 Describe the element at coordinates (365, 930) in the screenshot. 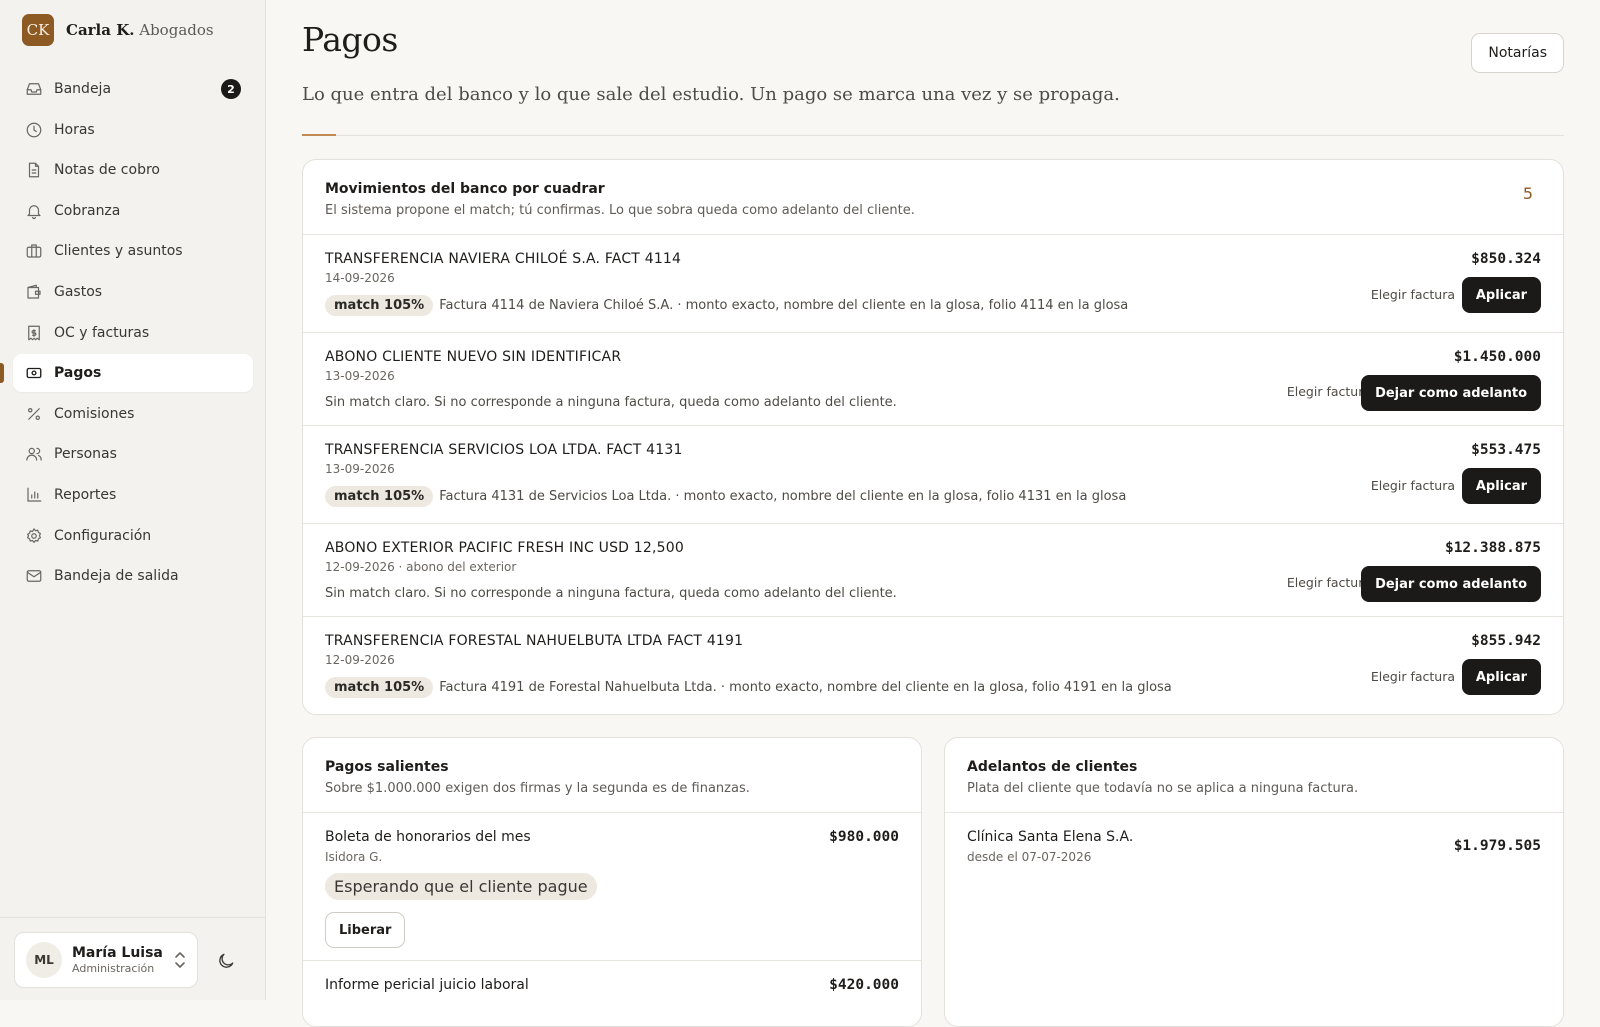

I see `release-button: Liberar` at that location.